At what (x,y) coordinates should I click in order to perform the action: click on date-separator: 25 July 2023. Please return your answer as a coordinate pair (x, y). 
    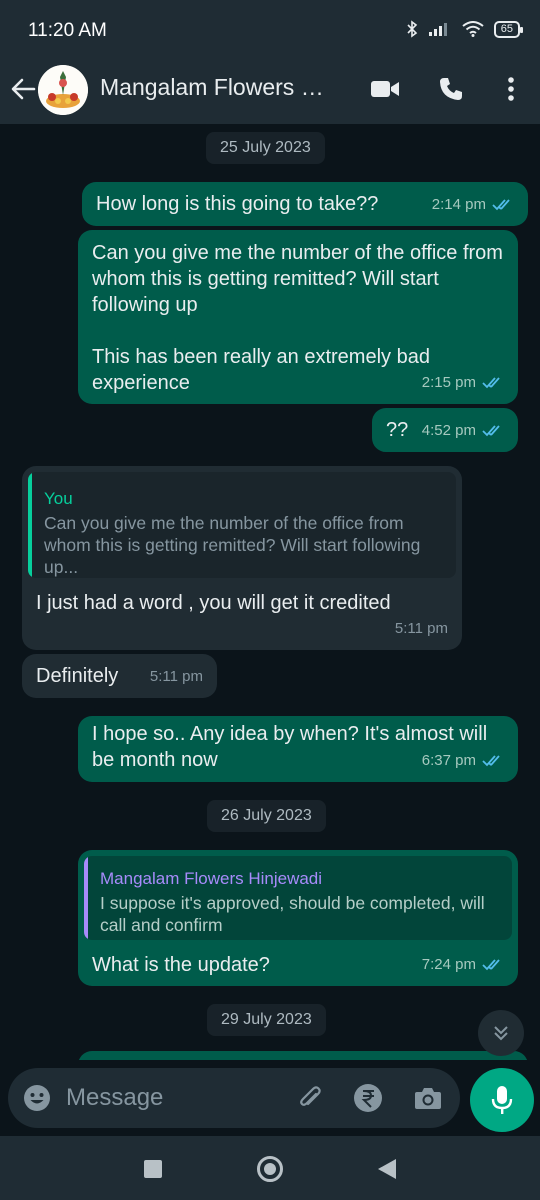
    Looking at the image, I should click on (265, 148).